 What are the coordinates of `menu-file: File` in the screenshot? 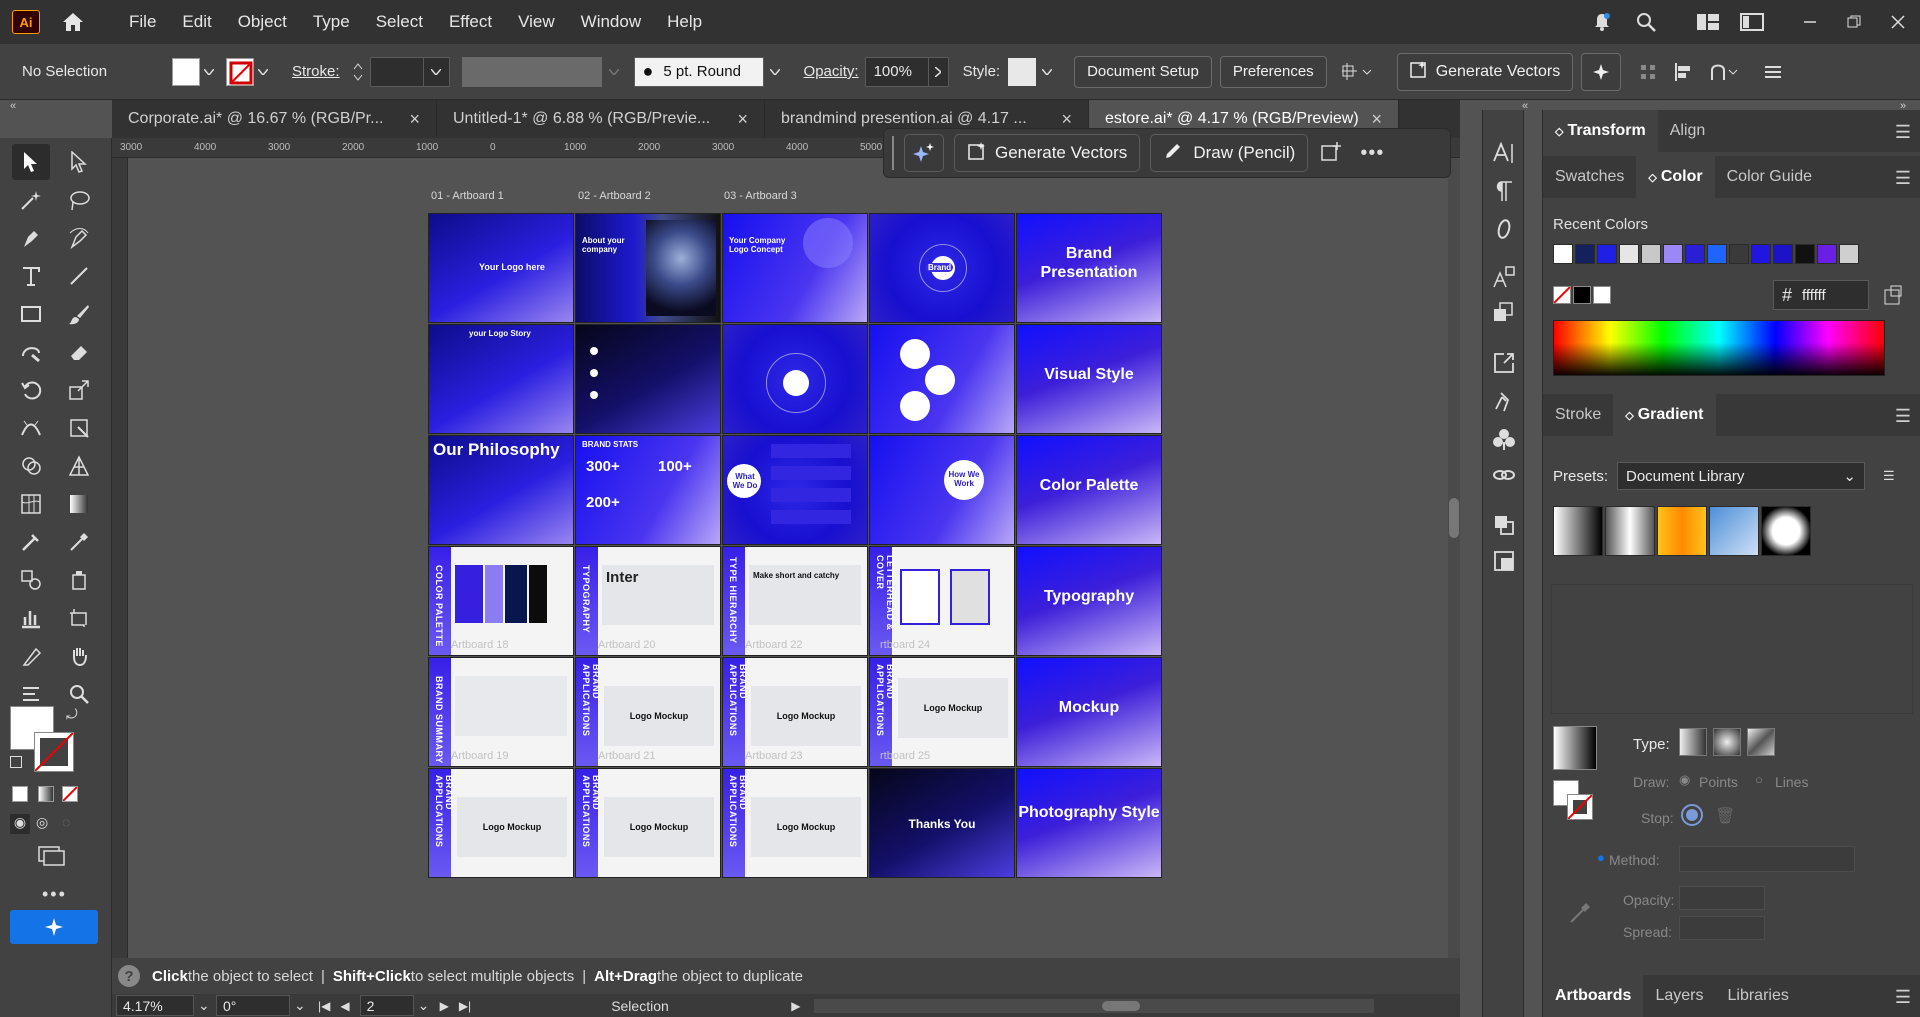 It's located at (142, 22).